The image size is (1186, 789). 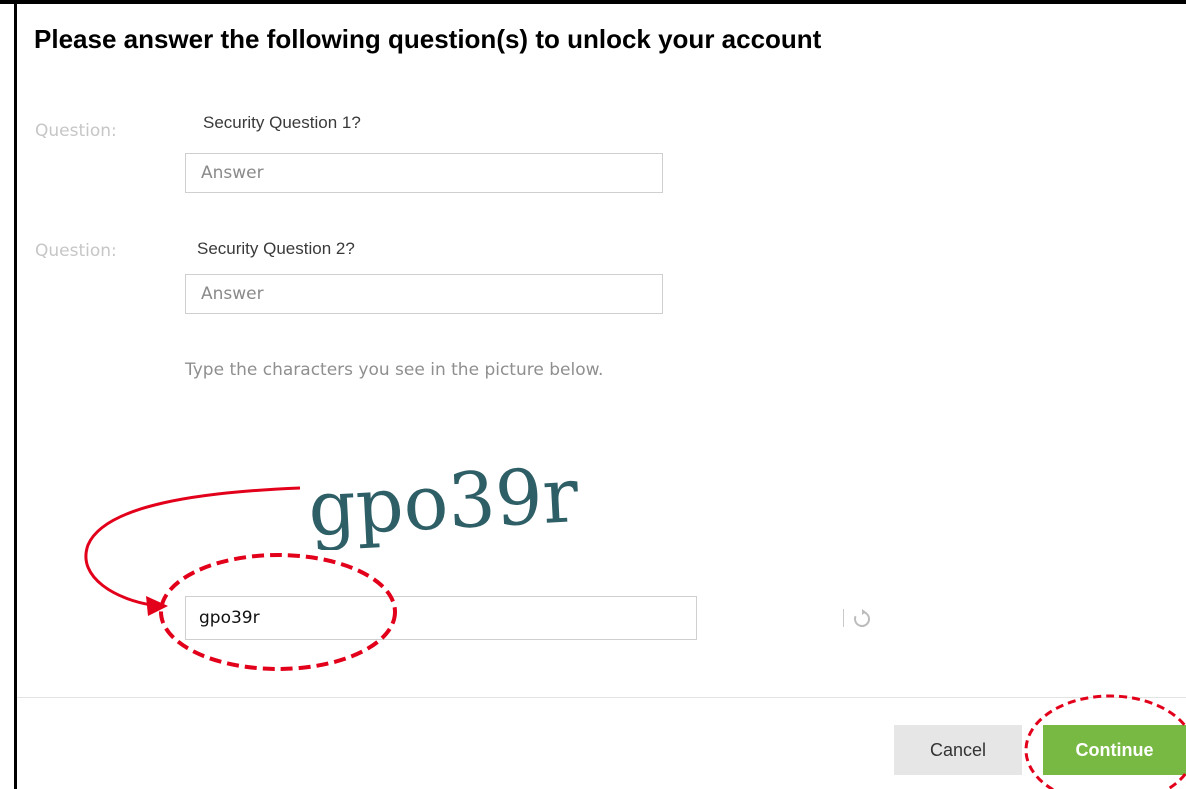 I want to click on answer-1-field, so click(x=424, y=173).